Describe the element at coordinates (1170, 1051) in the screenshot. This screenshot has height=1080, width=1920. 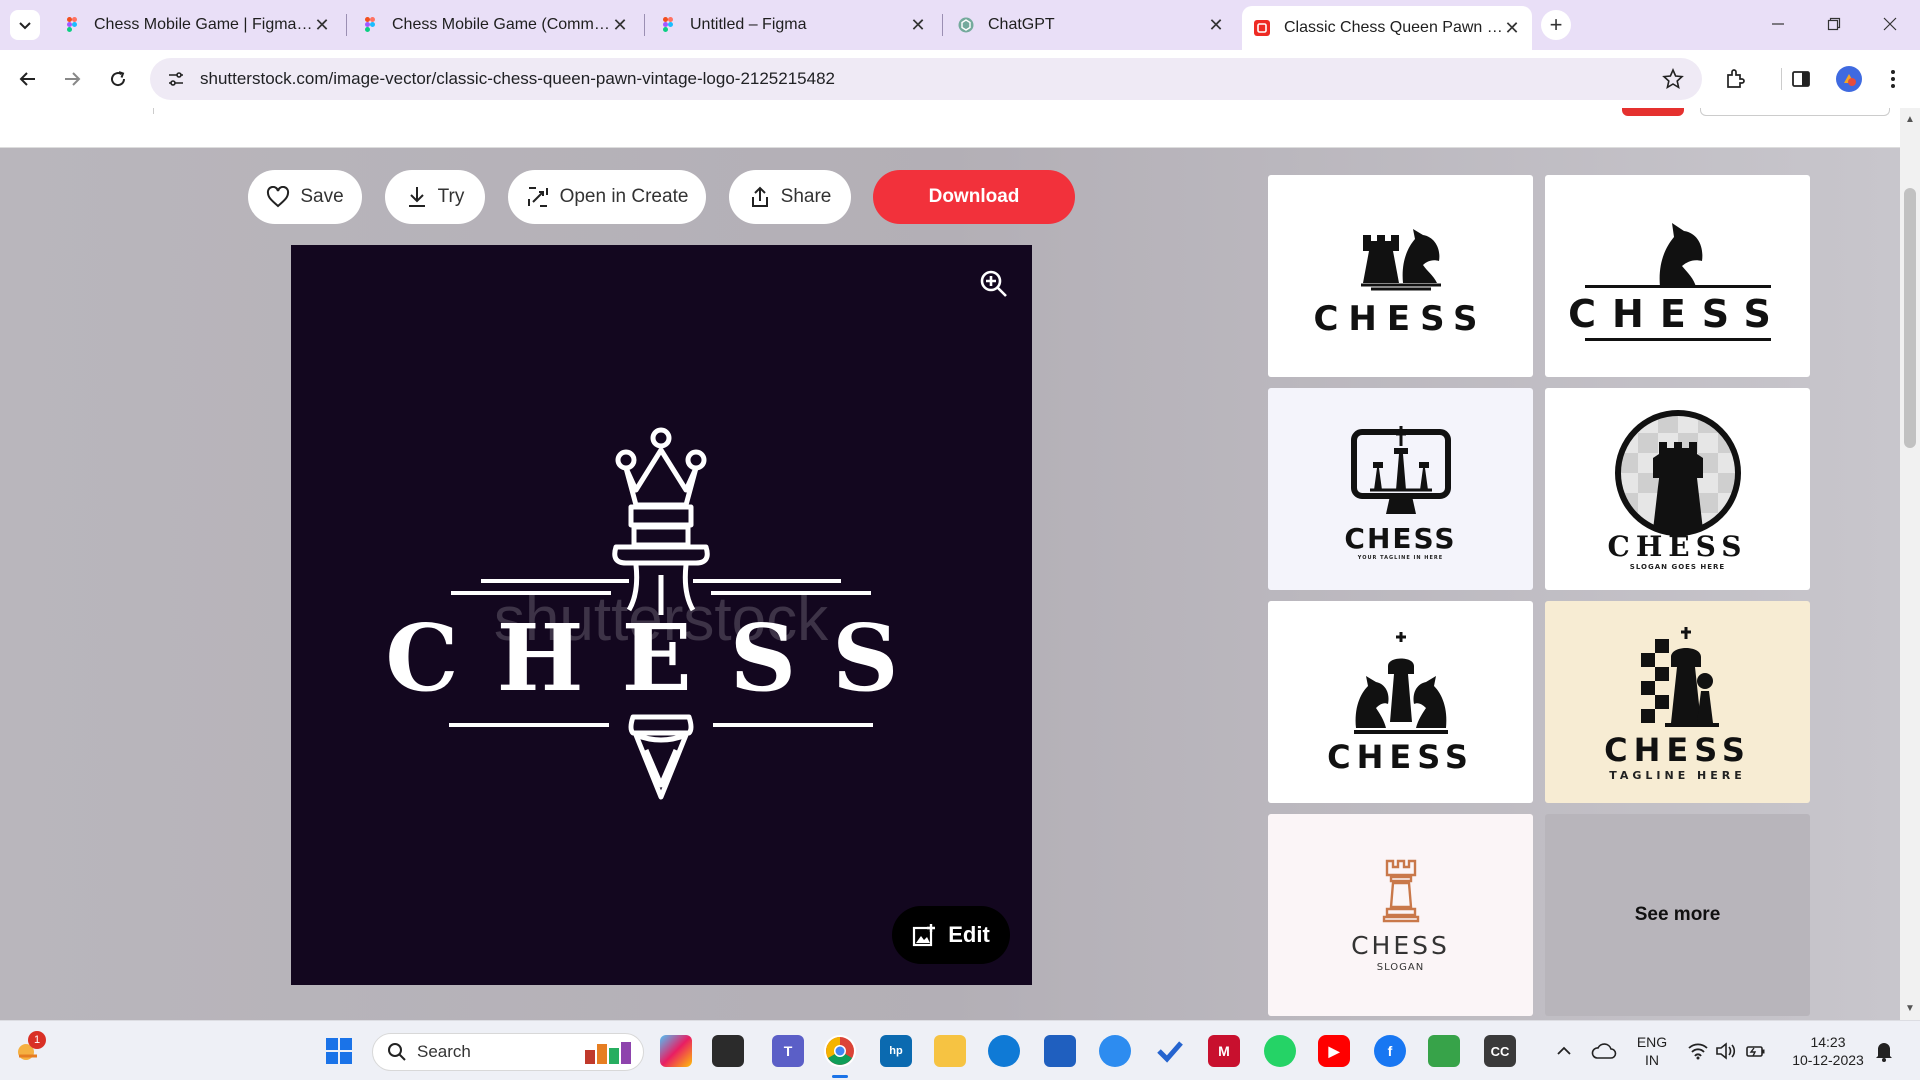
I see `todo-app-icon` at that location.